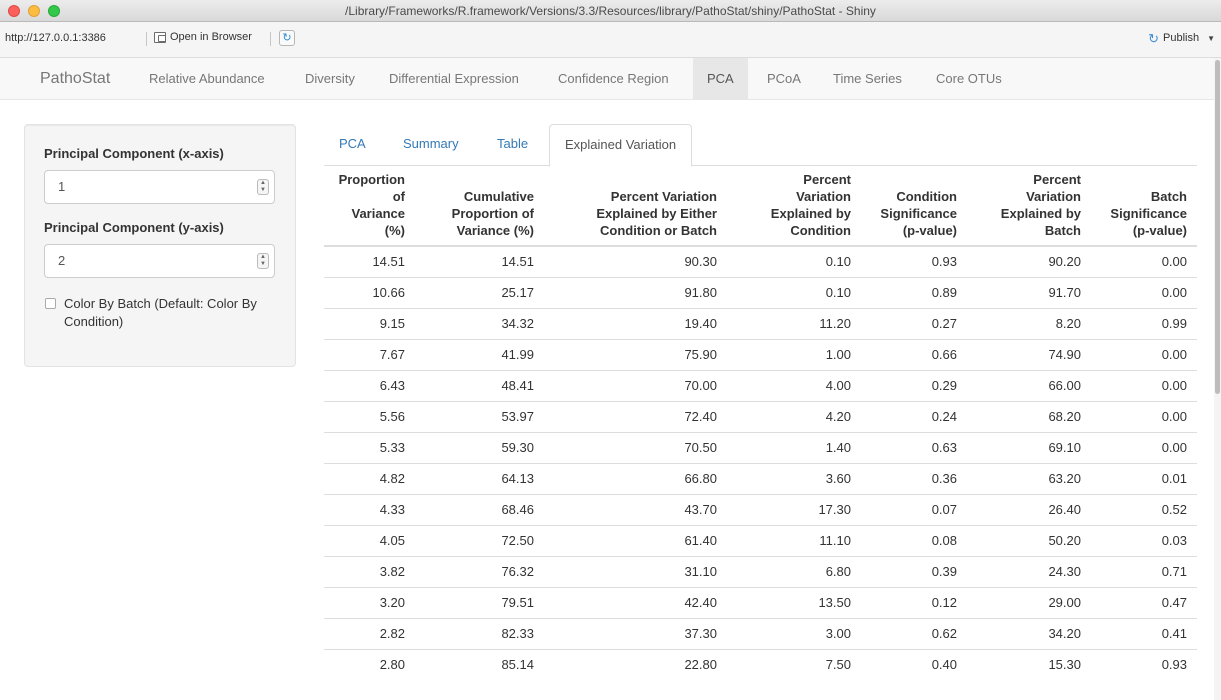 The width and height of the screenshot is (1221, 700). I want to click on table-cell: 2.80, so click(369, 664).